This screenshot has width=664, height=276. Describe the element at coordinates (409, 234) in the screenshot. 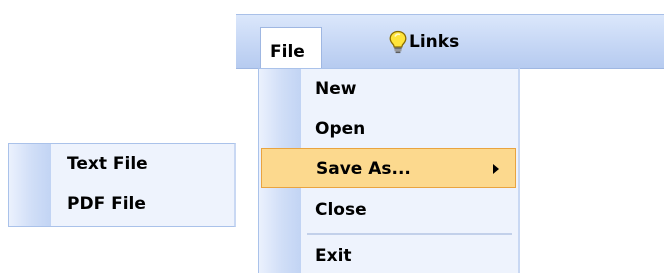

I see `menu-separator` at that location.